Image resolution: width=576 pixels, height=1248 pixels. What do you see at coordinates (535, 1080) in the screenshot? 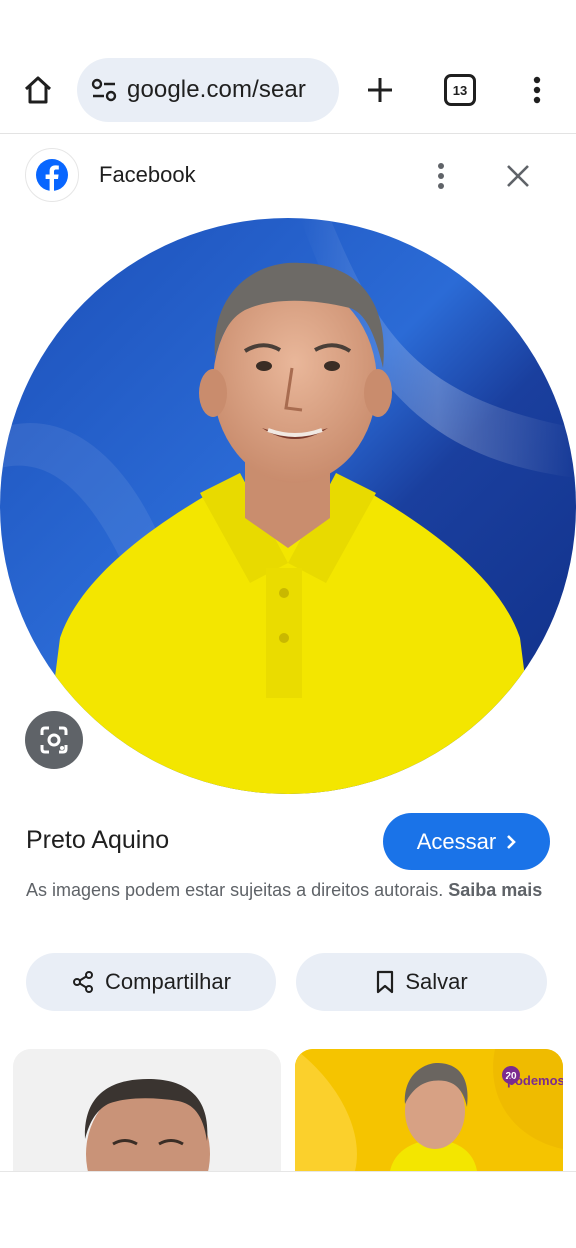
I see `party-badge: podemos` at bounding box center [535, 1080].